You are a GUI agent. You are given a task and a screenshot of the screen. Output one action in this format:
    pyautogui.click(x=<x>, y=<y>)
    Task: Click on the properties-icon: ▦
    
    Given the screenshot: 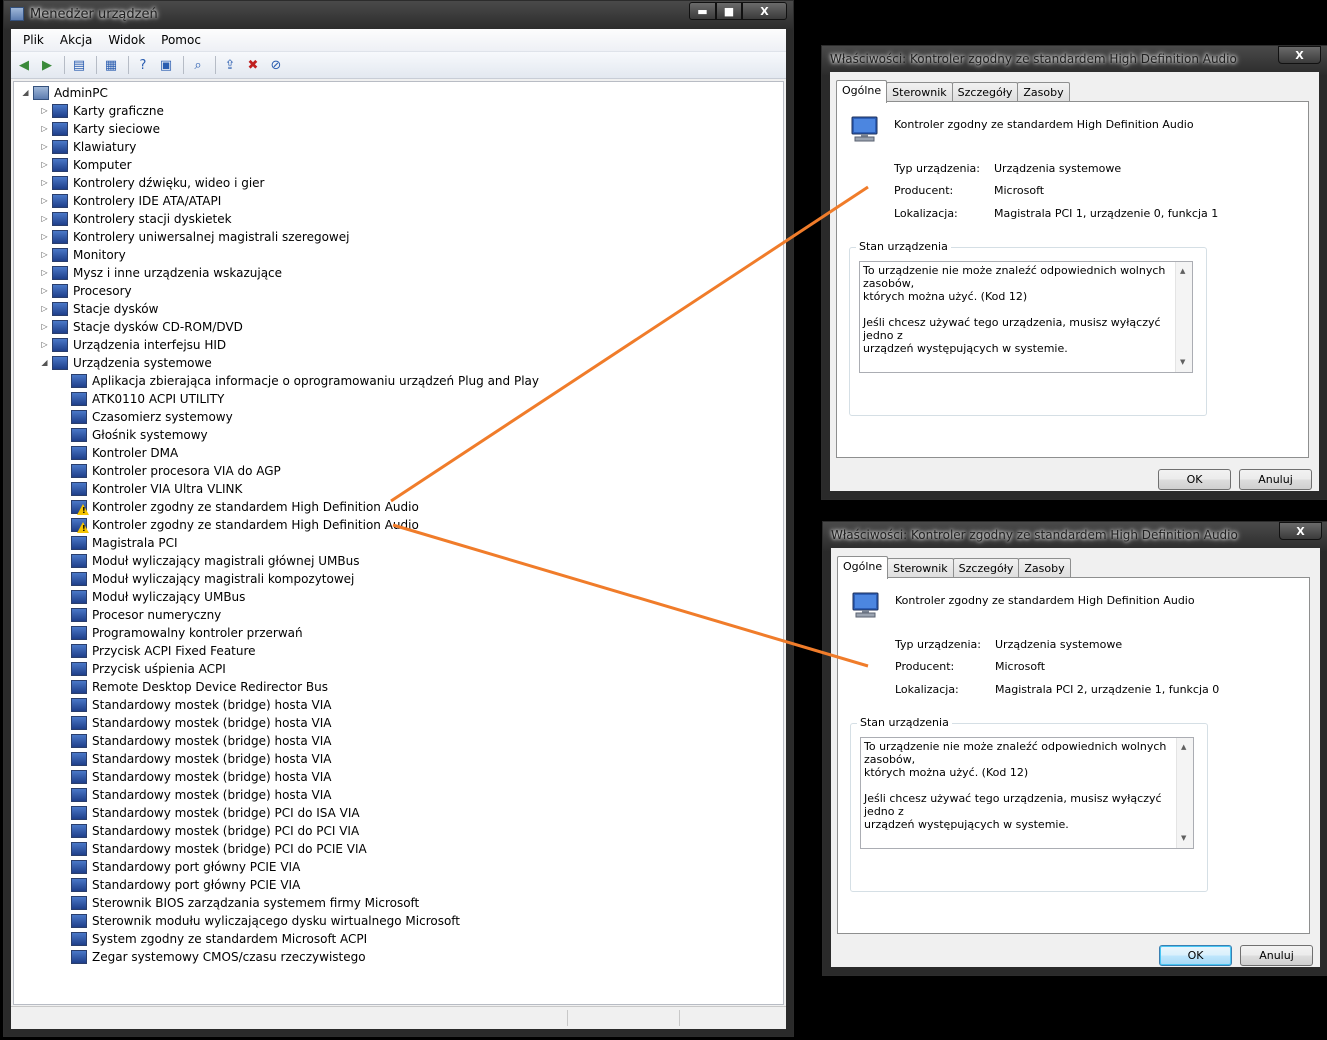 What is the action you would take?
    pyautogui.click(x=111, y=65)
    